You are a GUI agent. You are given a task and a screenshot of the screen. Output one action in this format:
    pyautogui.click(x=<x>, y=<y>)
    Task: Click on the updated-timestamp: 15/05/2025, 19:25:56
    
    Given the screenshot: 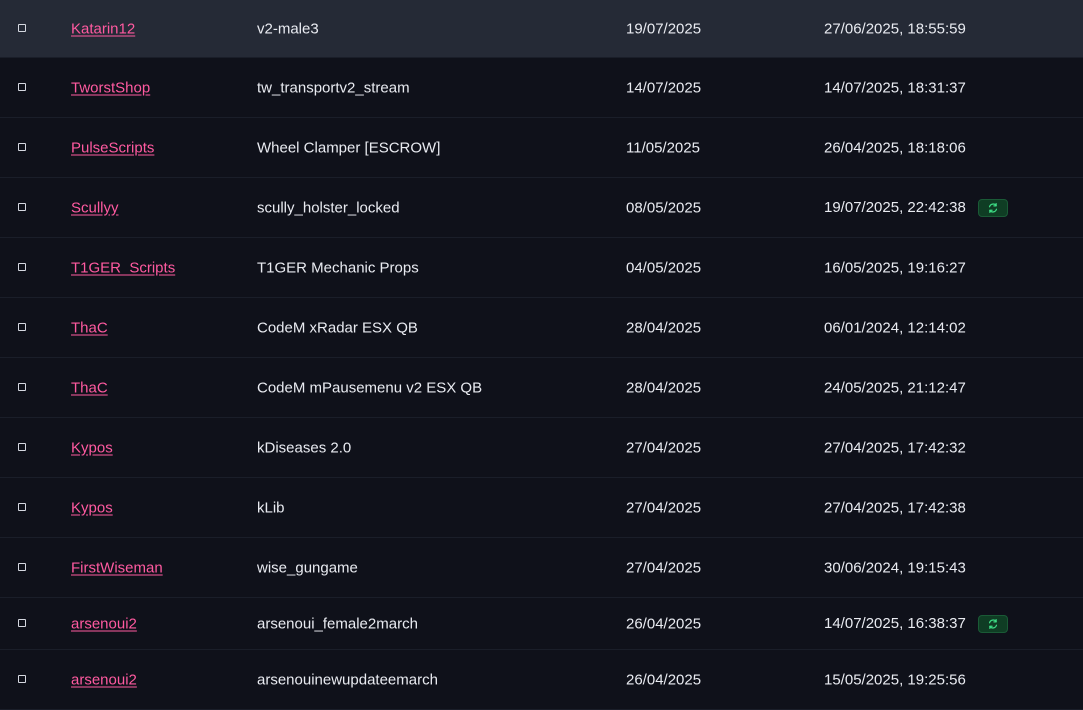 What is the action you would take?
    pyautogui.click(x=895, y=679)
    